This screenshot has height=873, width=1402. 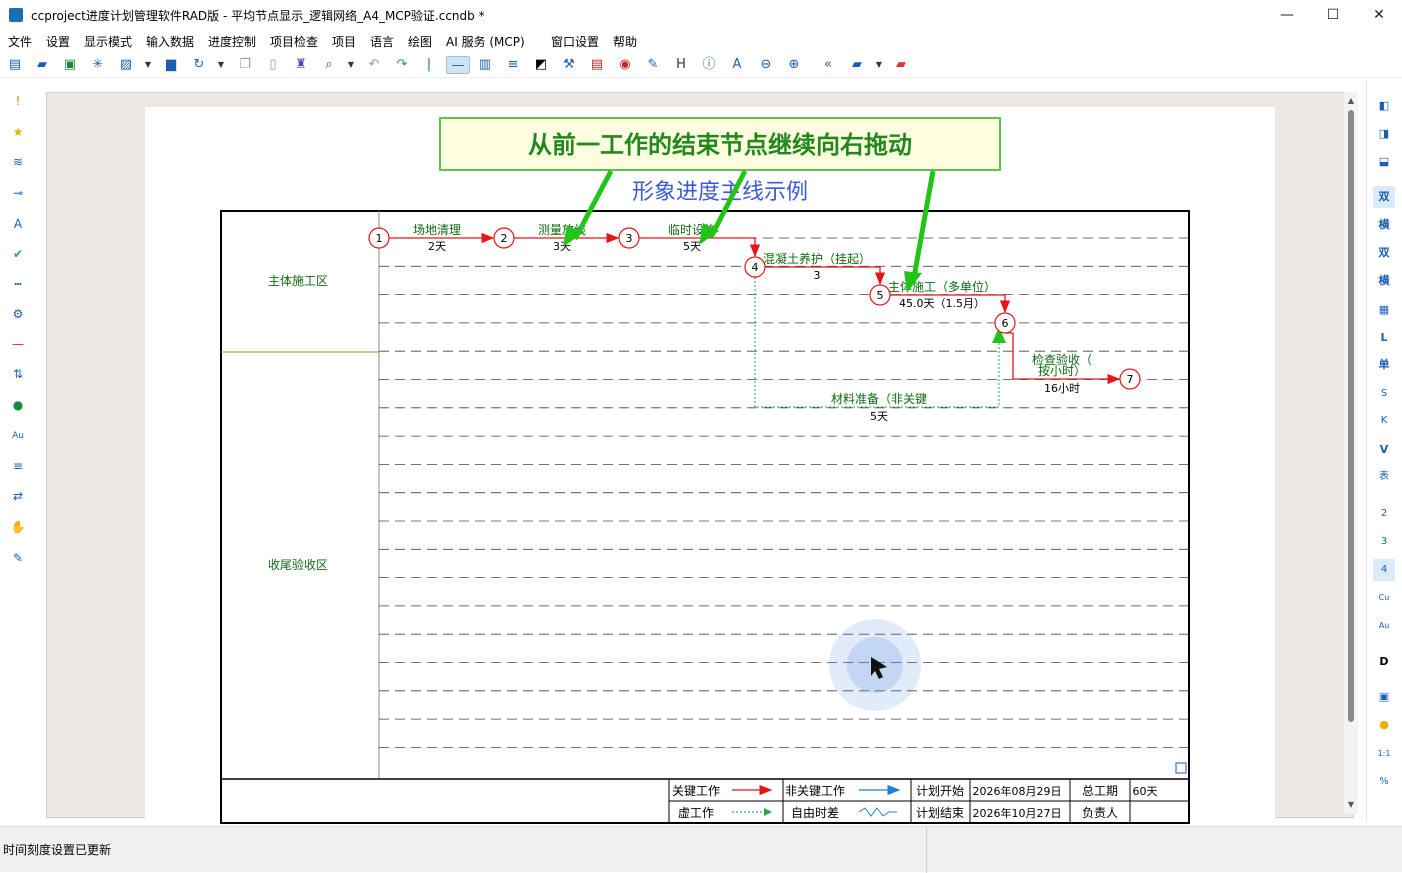 I want to click on new-doc-icon: ▤, so click(x=15, y=65).